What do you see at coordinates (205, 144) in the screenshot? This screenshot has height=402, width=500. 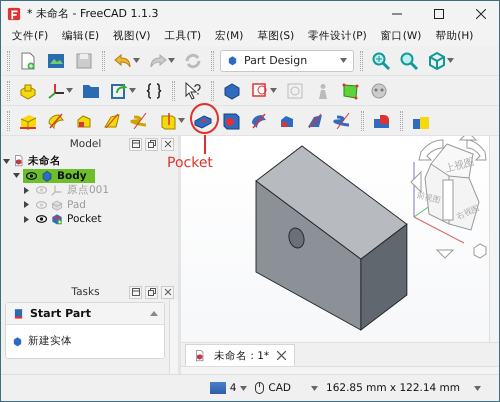 I see `leader-line` at bounding box center [205, 144].